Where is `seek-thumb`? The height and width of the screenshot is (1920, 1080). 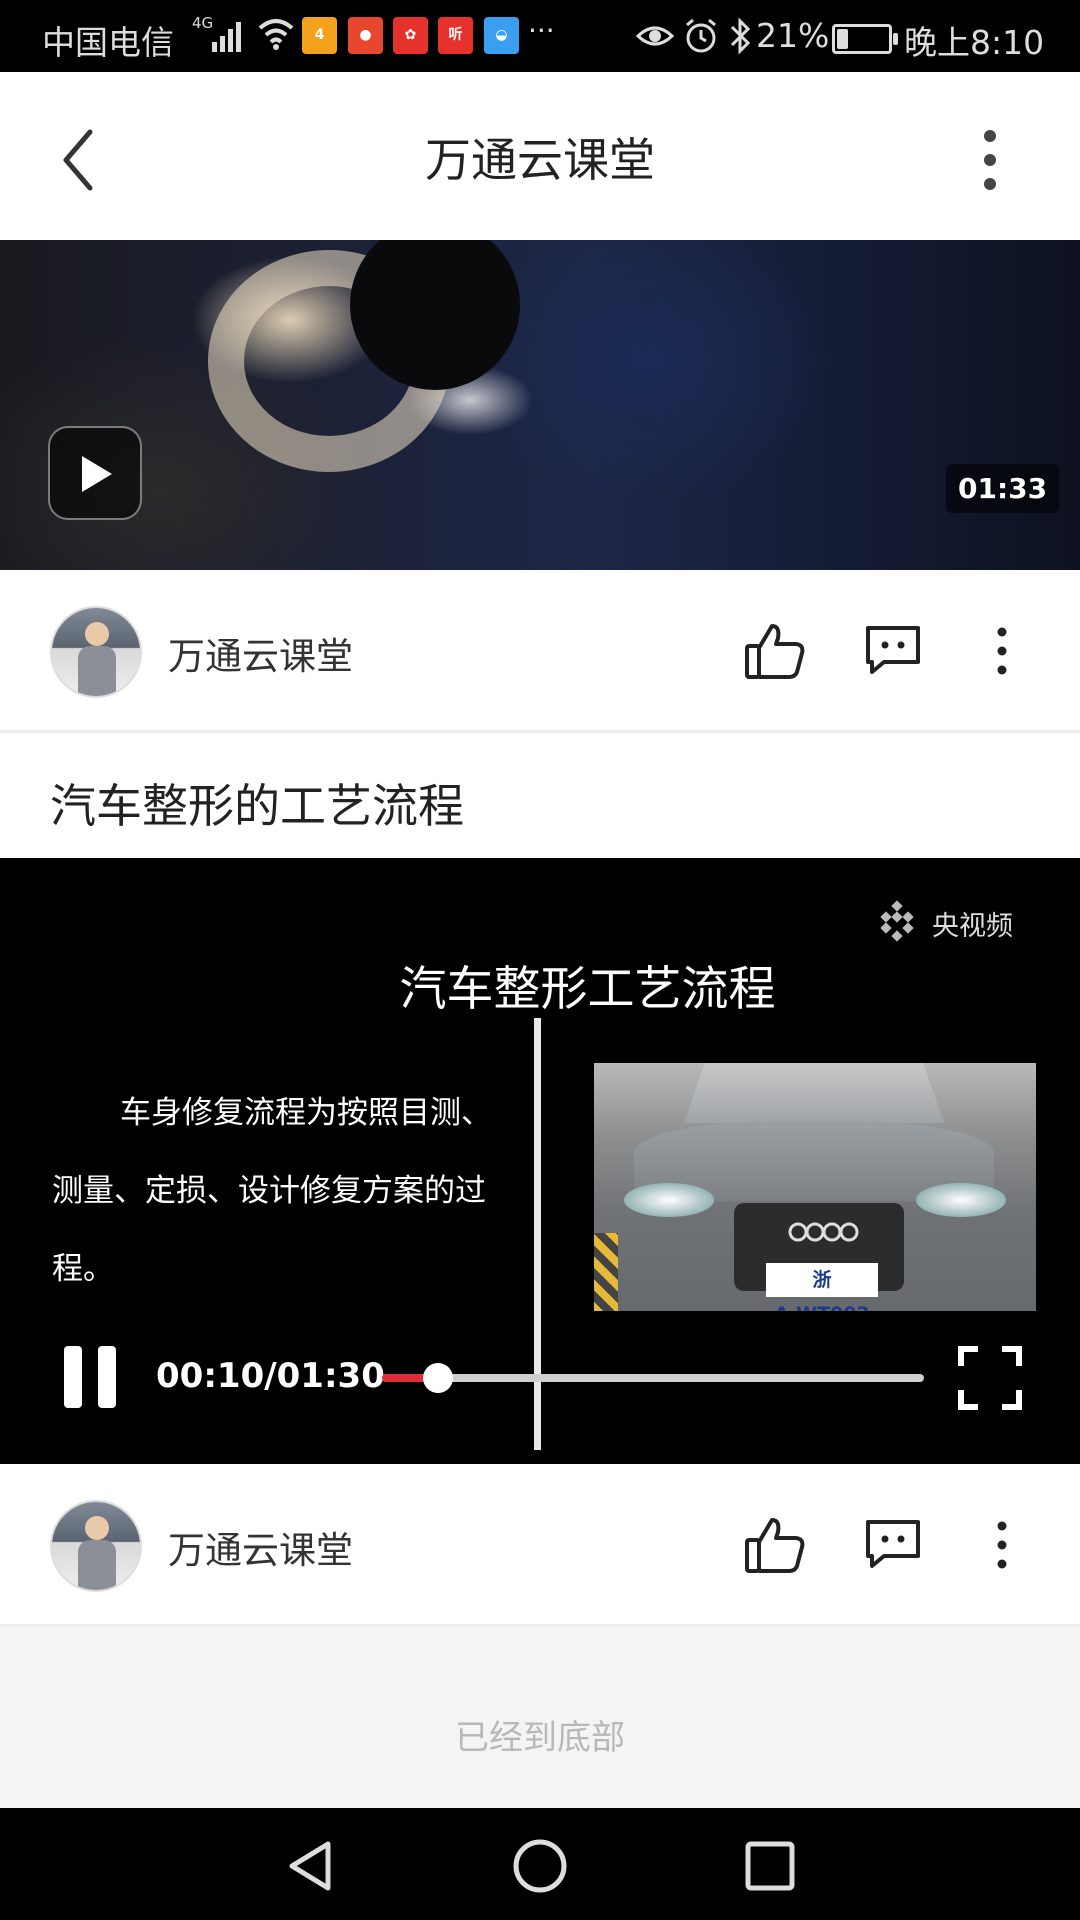 seek-thumb is located at coordinates (438, 1378).